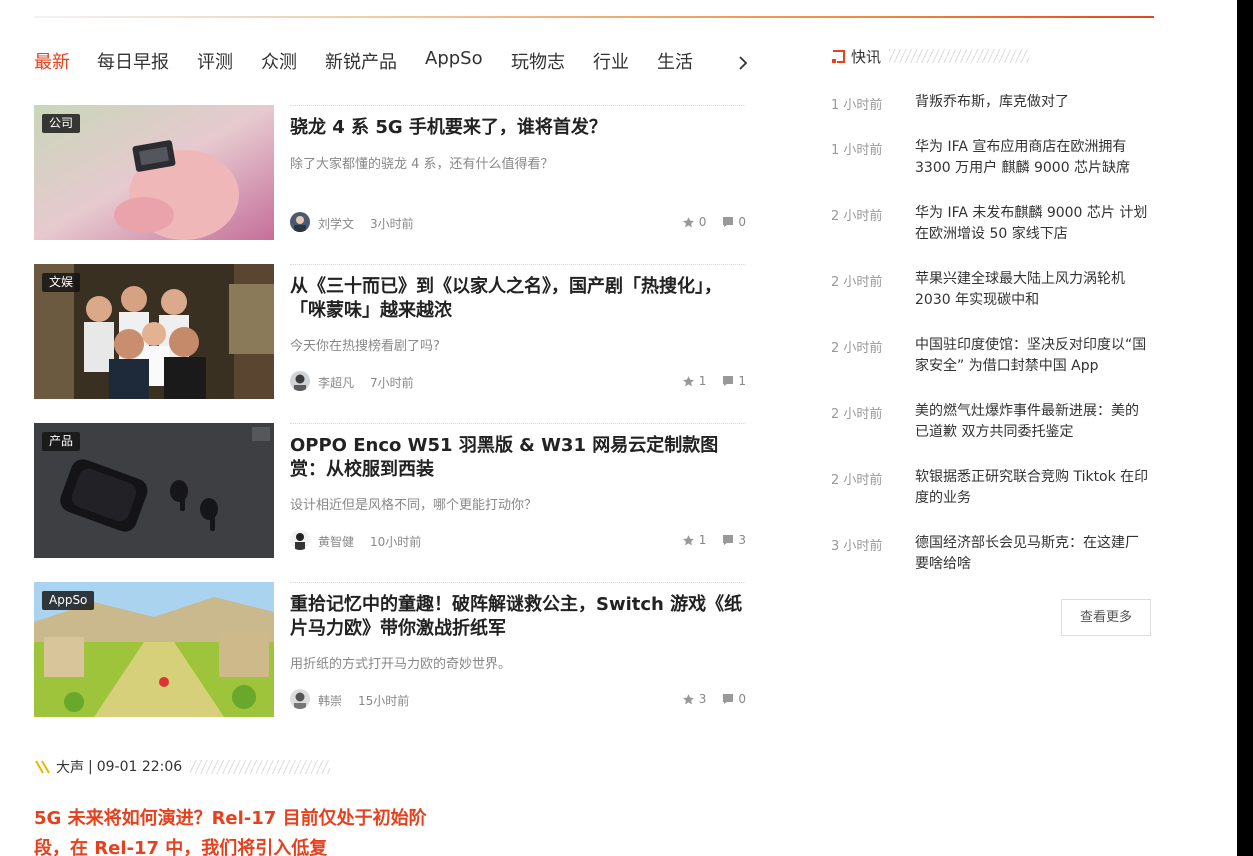 The width and height of the screenshot is (1253, 856). What do you see at coordinates (52, 61) in the screenshot?
I see `tab-latest: 最新` at bounding box center [52, 61].